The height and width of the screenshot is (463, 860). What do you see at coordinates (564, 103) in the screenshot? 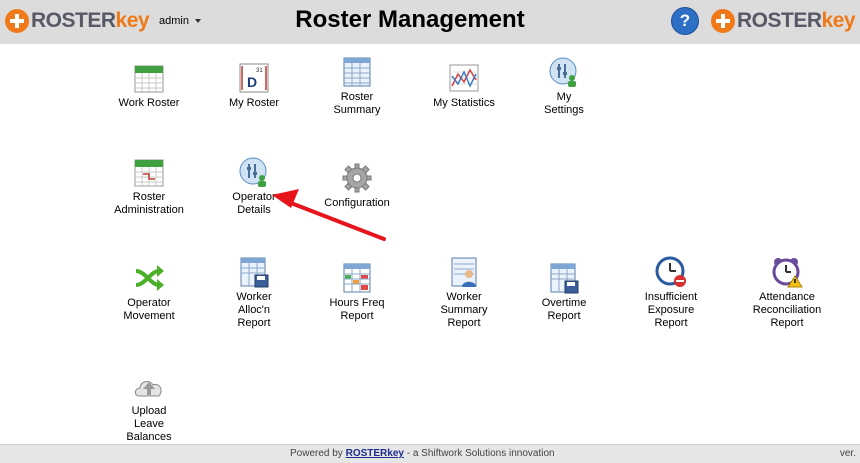
I see `tile-label: My Settings` at bounding box center [564, 103].